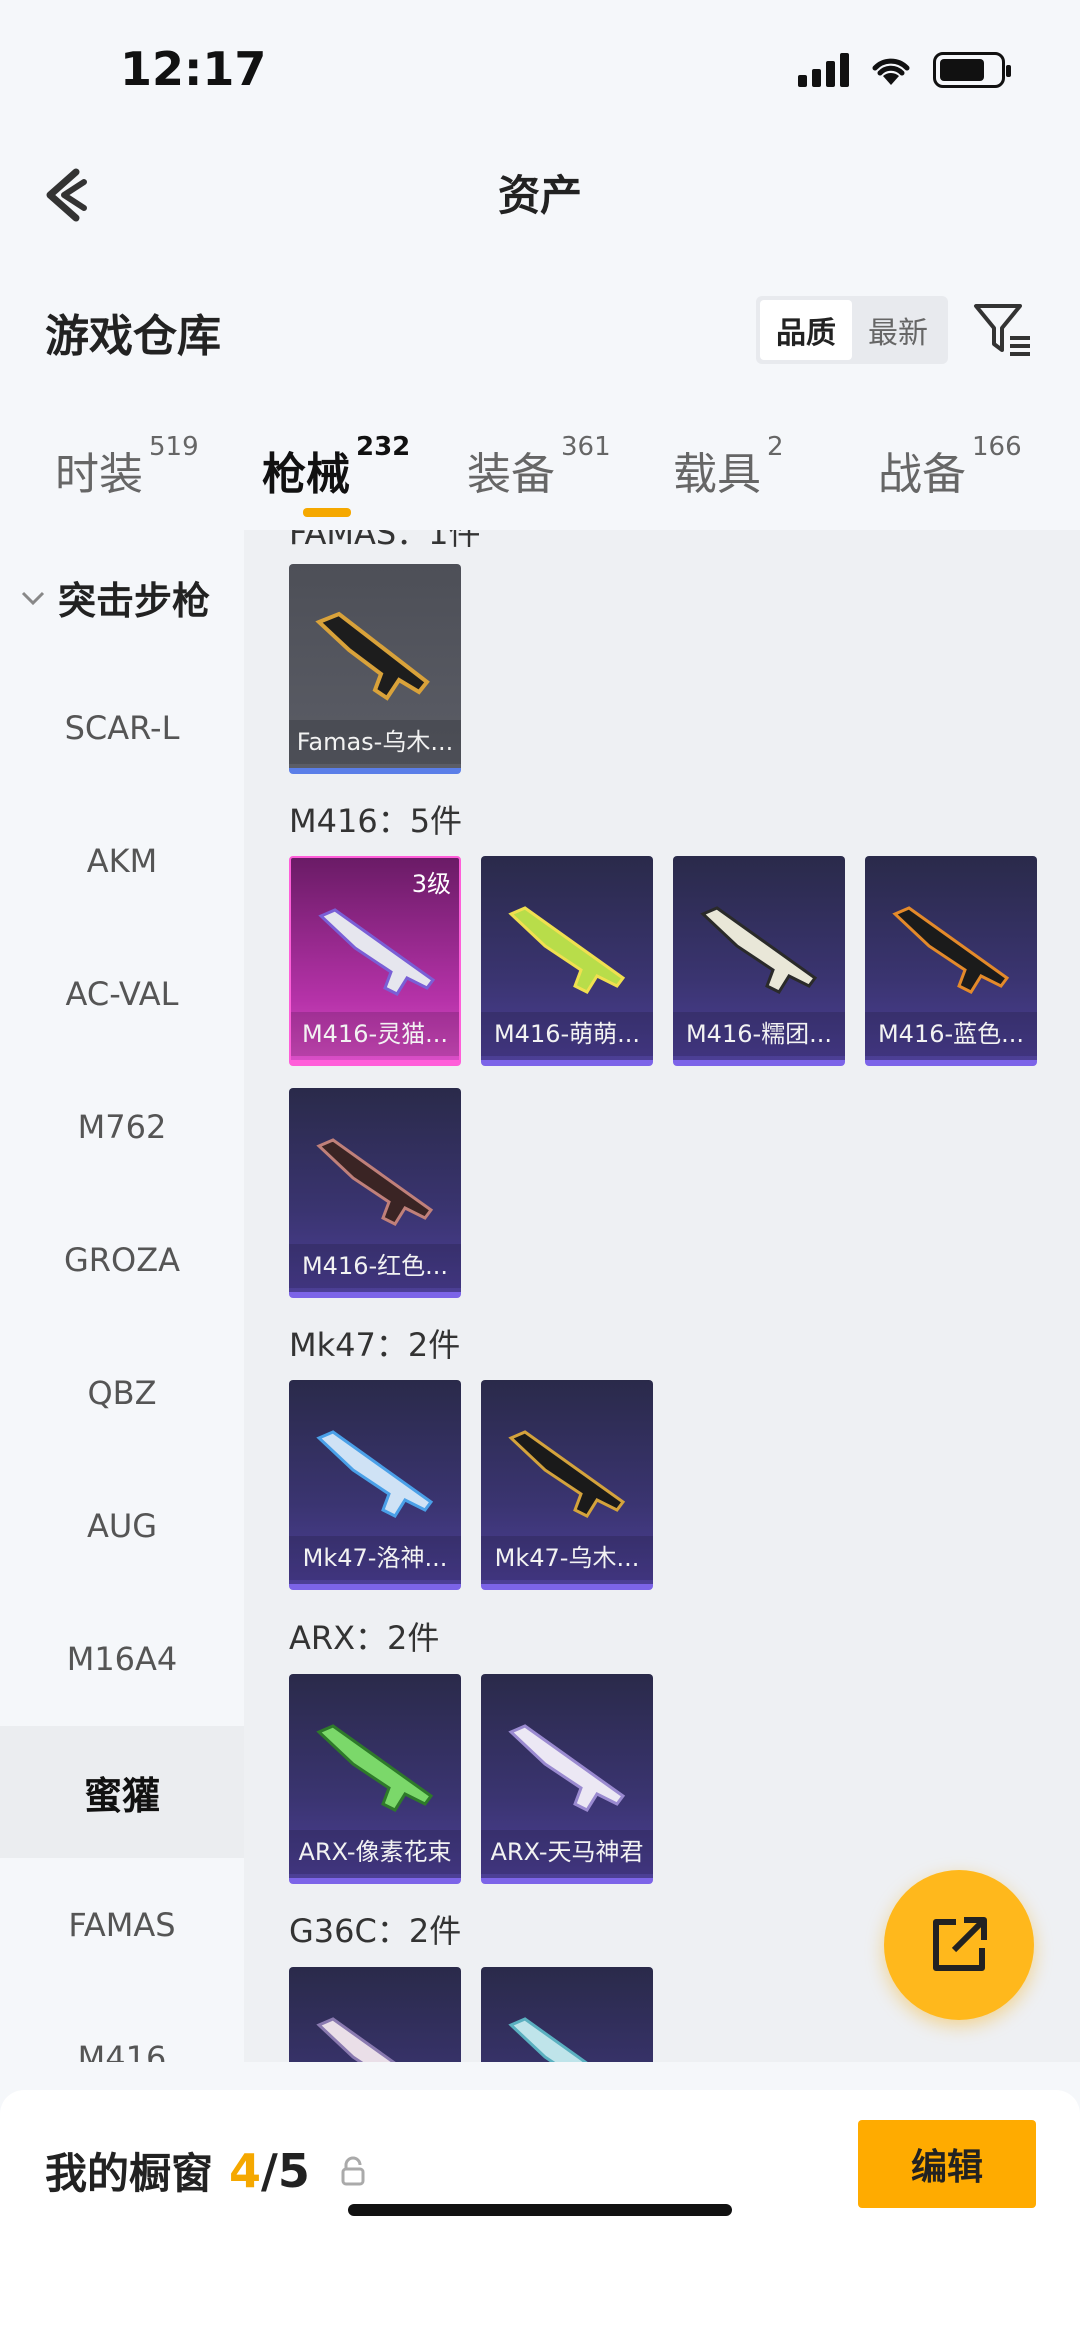  I want to click on sidebar-item-groza: GROZA, so click(122, 1260).